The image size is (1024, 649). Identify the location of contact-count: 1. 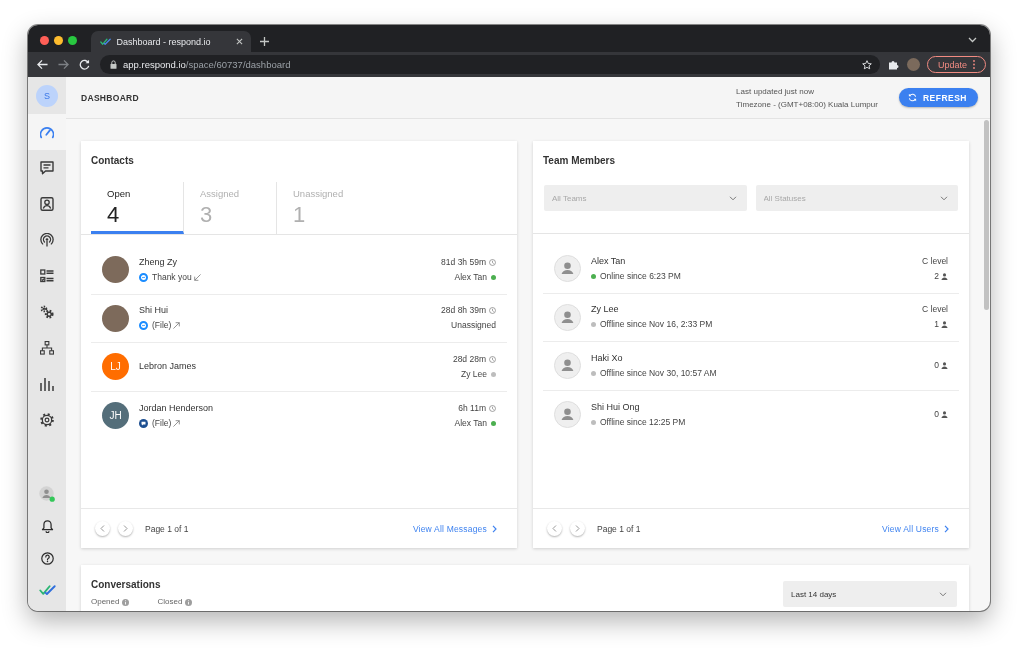
(936, 325).